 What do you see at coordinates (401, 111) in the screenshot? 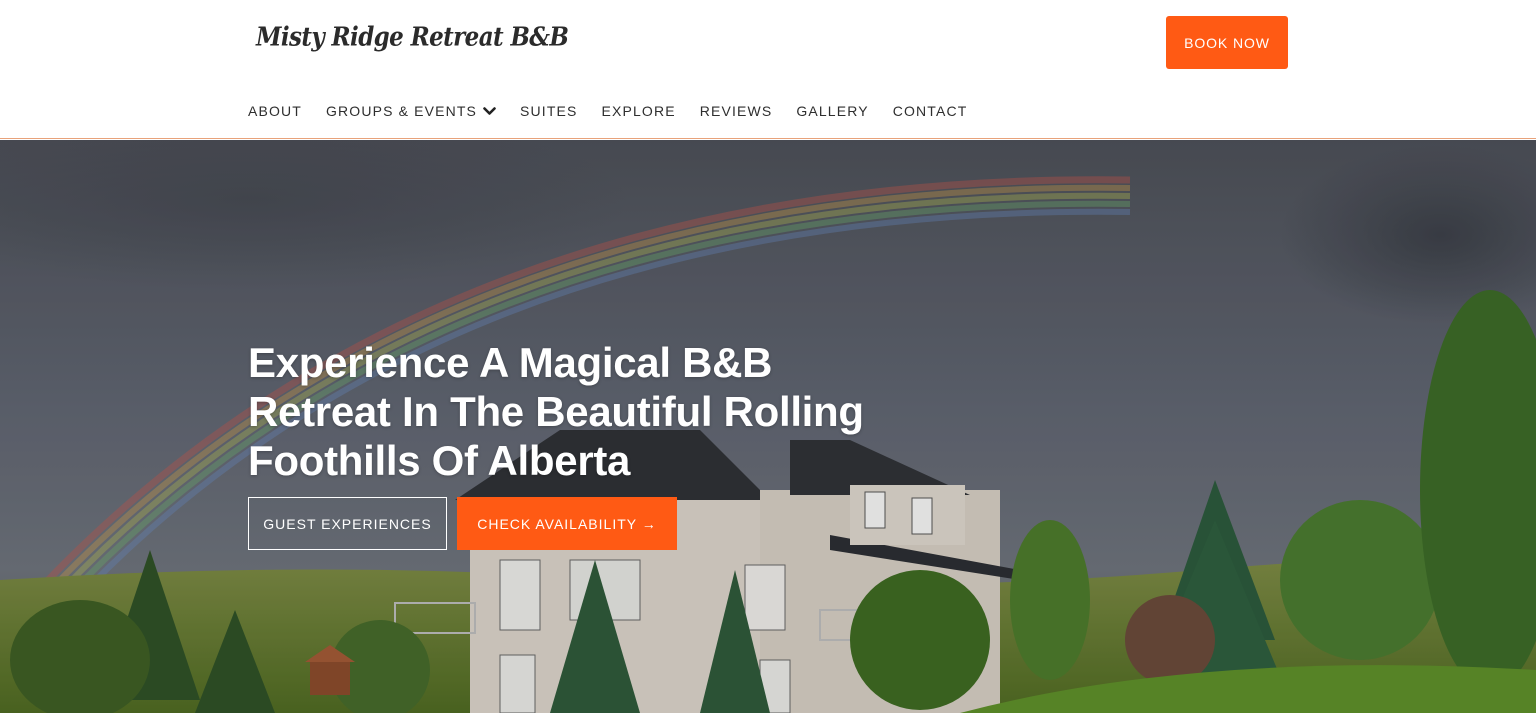
I see `nav-item-label: GROUPS & EVENTS` at bounding box center [401, 111].